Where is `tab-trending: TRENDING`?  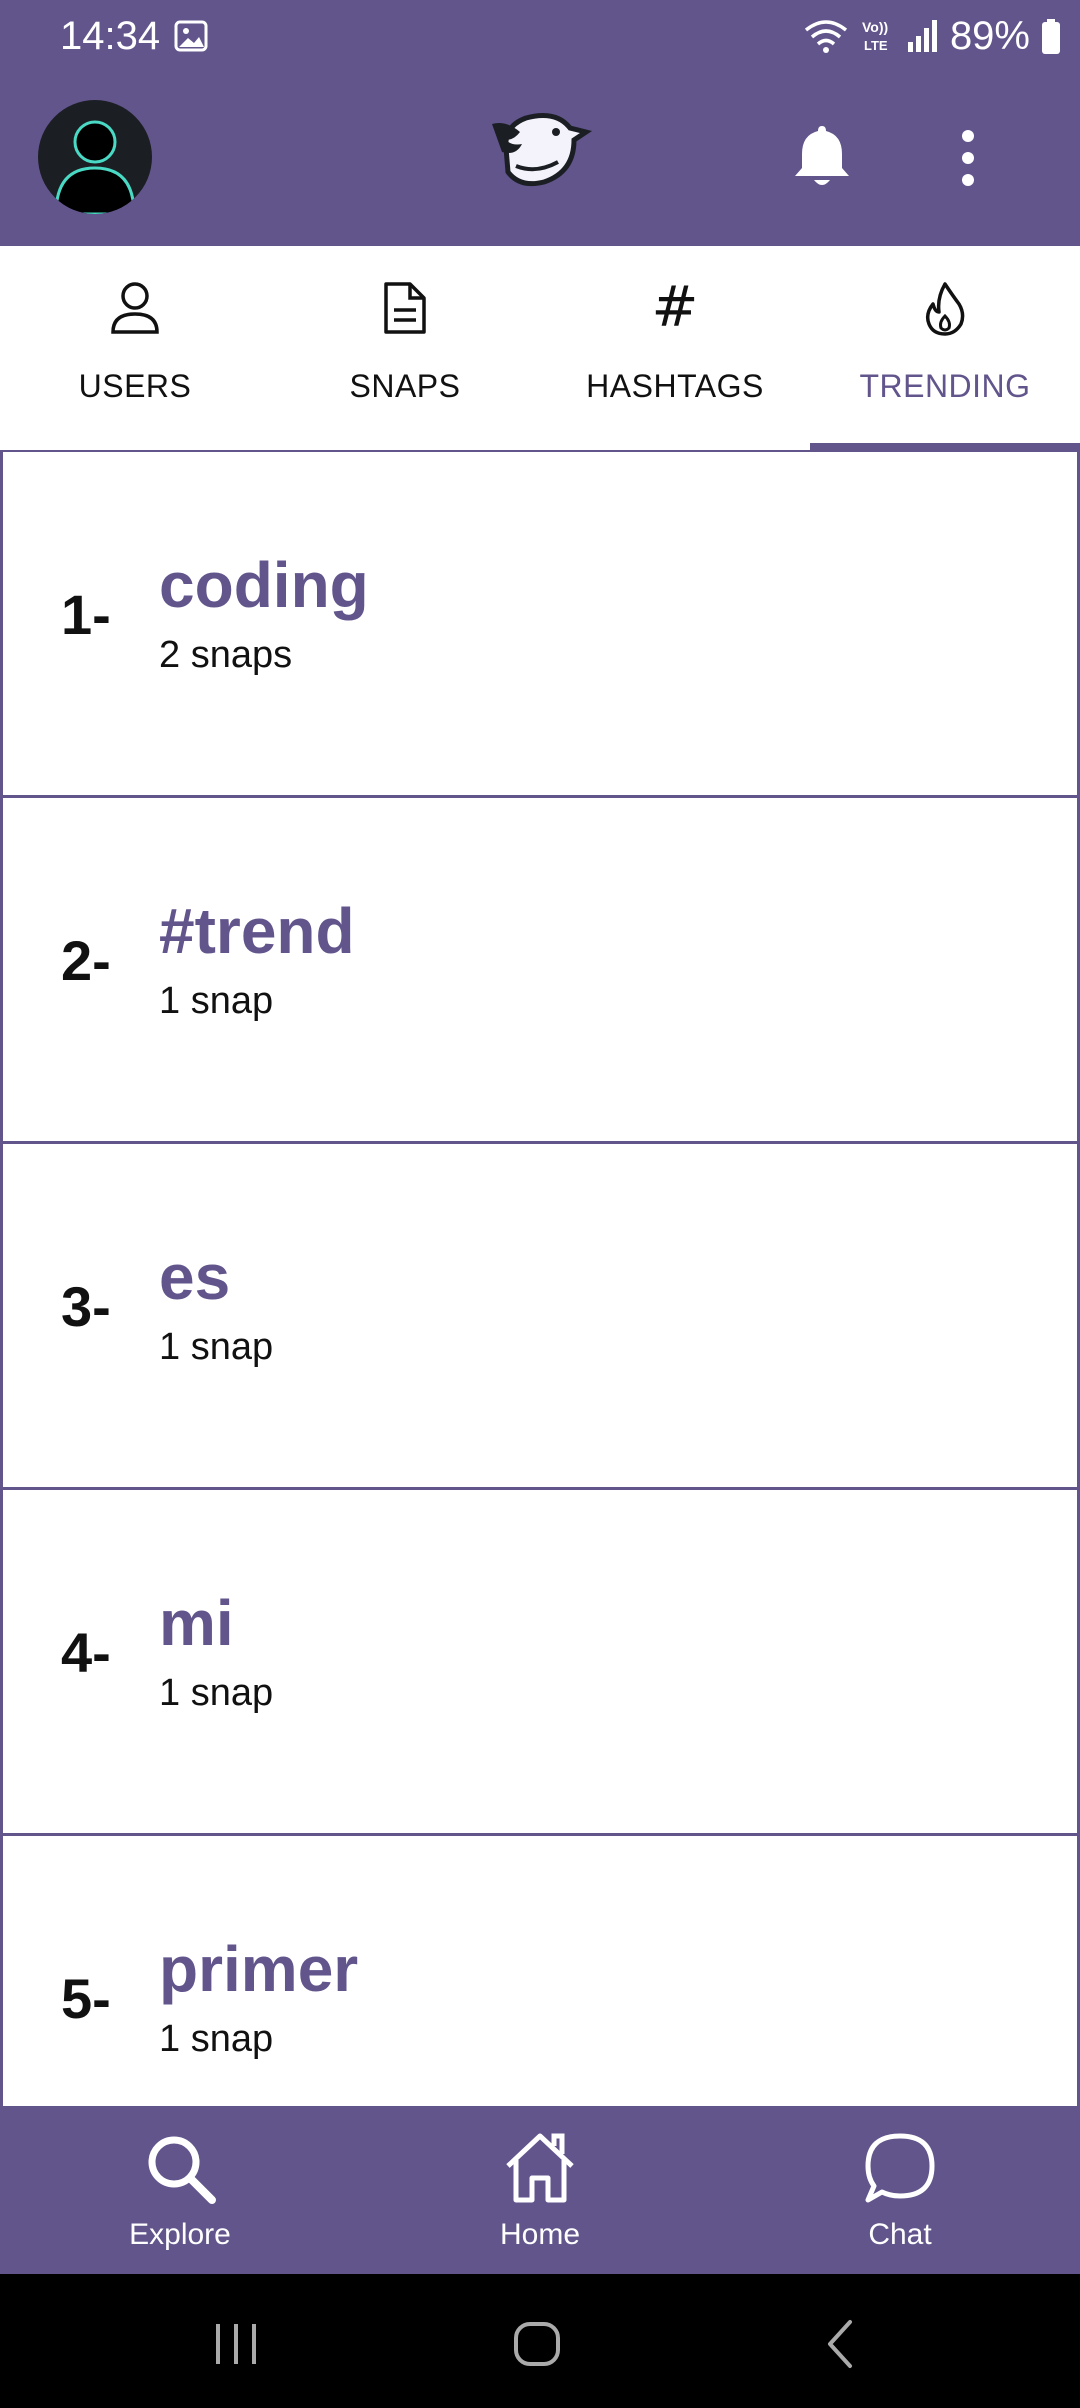
tab-trending: TRENDING is located at coordinates (945, 348).